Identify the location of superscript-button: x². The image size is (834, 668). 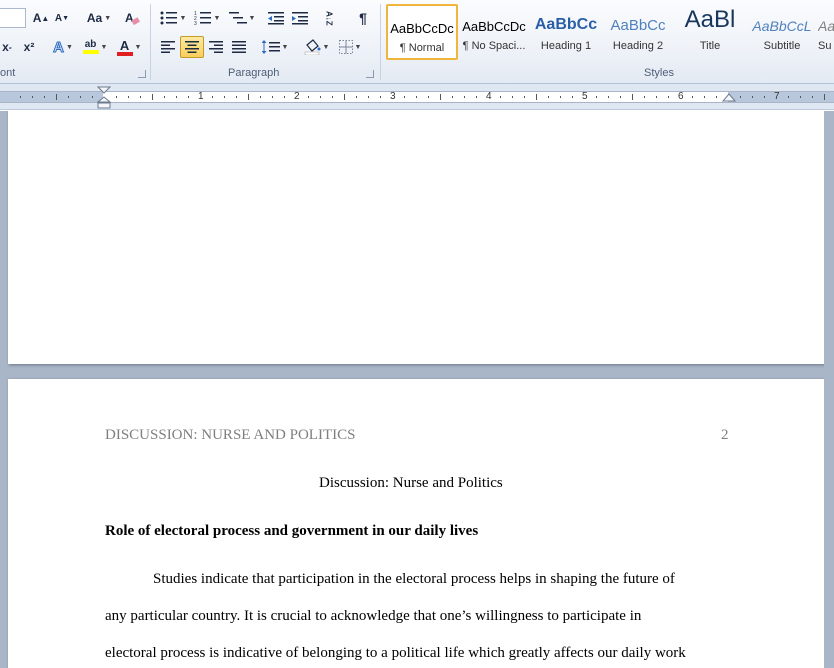
(29, 47).